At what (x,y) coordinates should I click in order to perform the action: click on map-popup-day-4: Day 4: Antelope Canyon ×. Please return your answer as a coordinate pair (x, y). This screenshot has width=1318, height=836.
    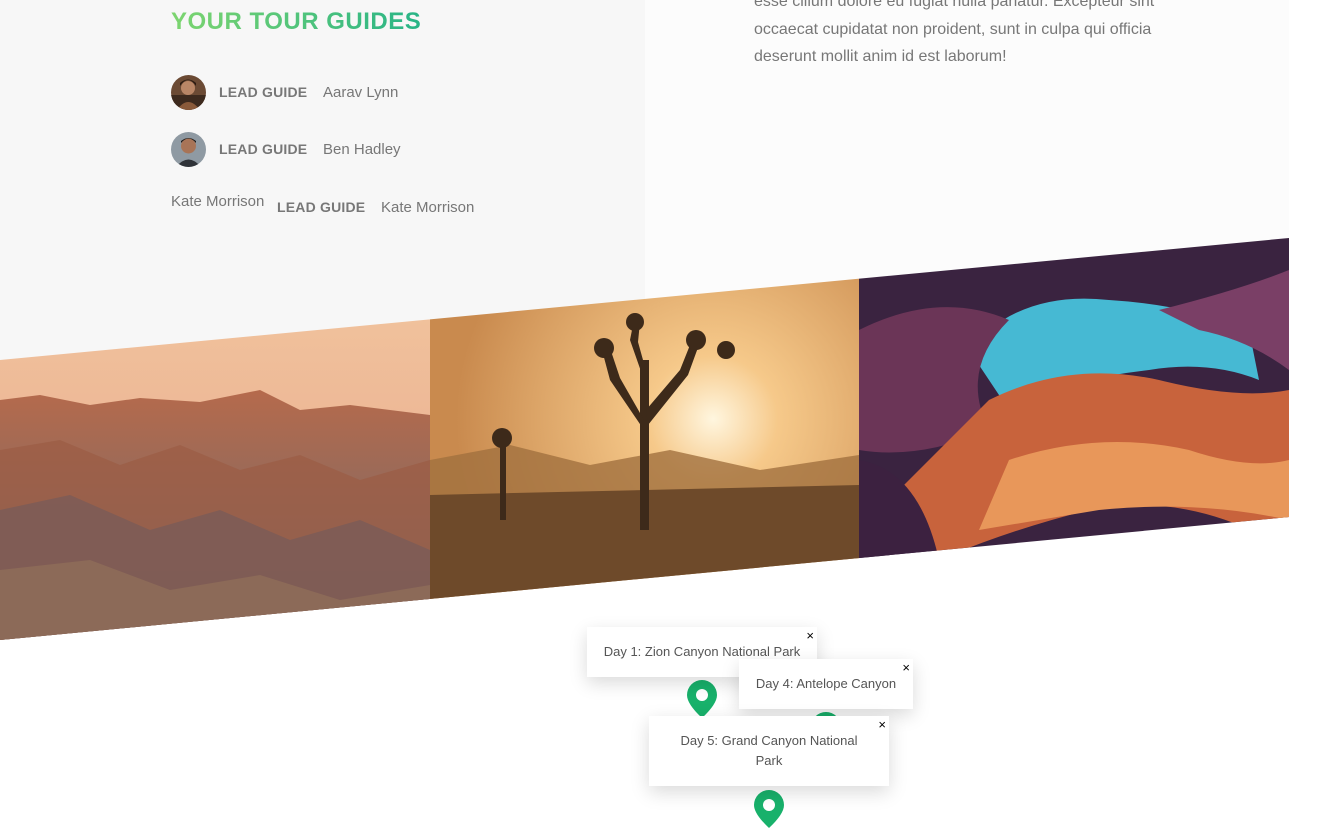
    Looking at the image, I should click on (826, 684).